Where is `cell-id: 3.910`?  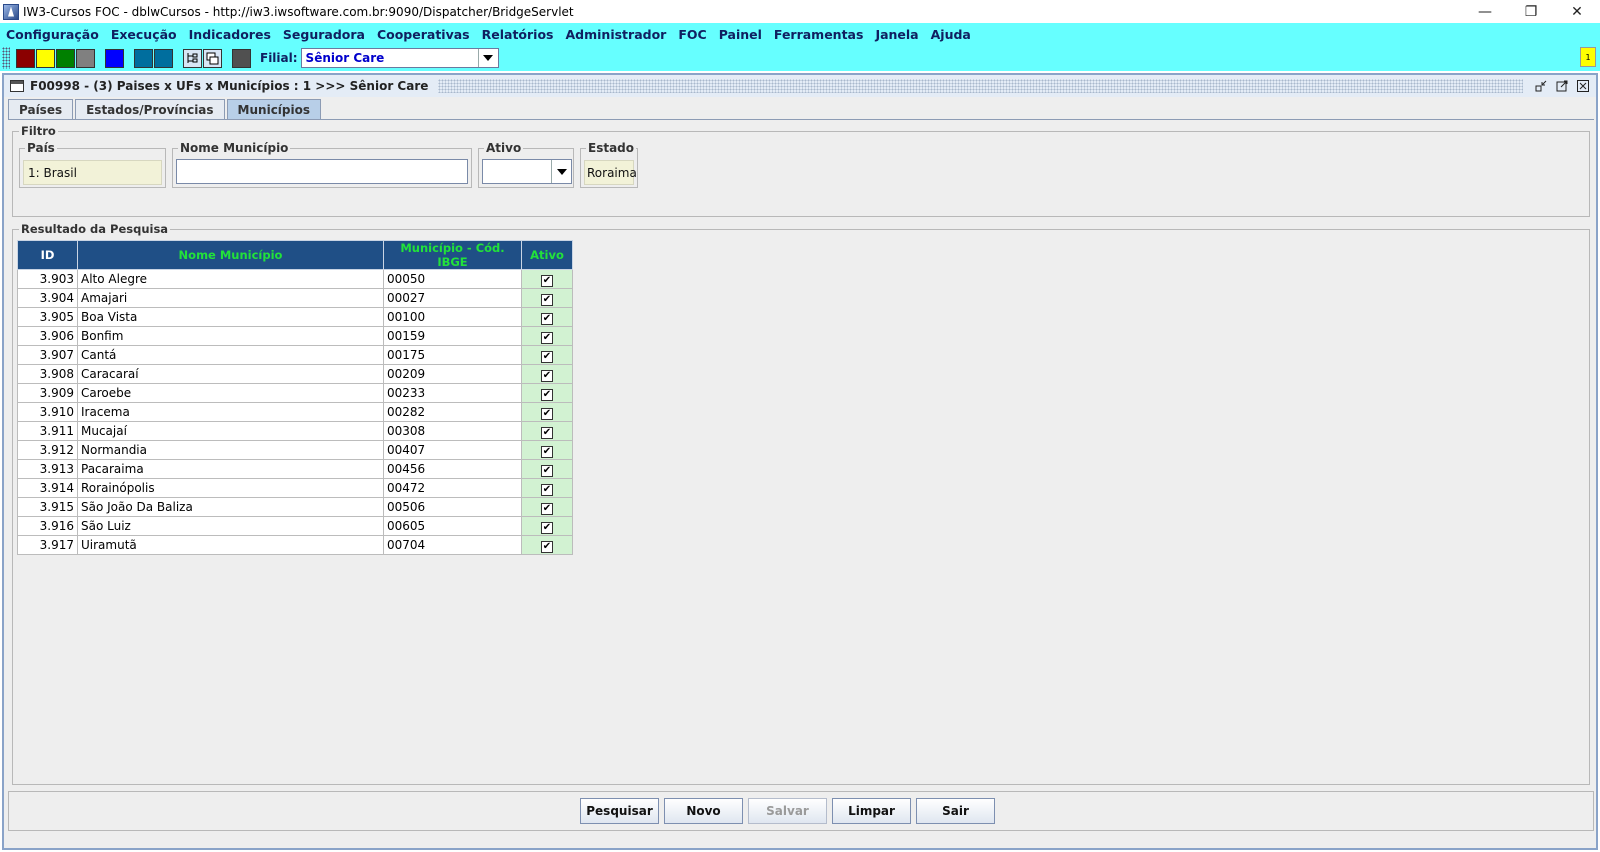 cell-id: 3.910 is located at coordinates (47, 412).